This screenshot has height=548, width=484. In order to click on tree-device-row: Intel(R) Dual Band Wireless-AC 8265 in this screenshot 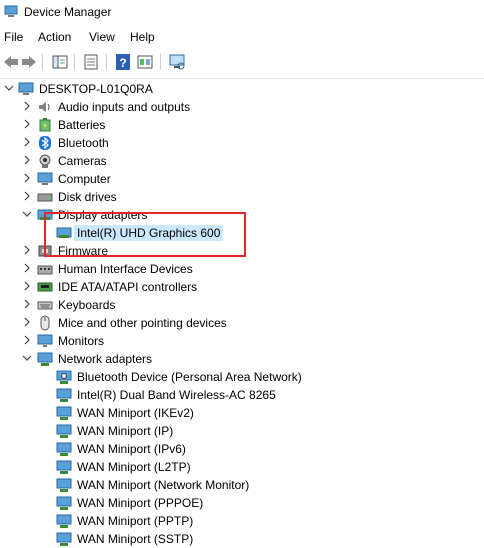, I will do `click(242, 395)`.